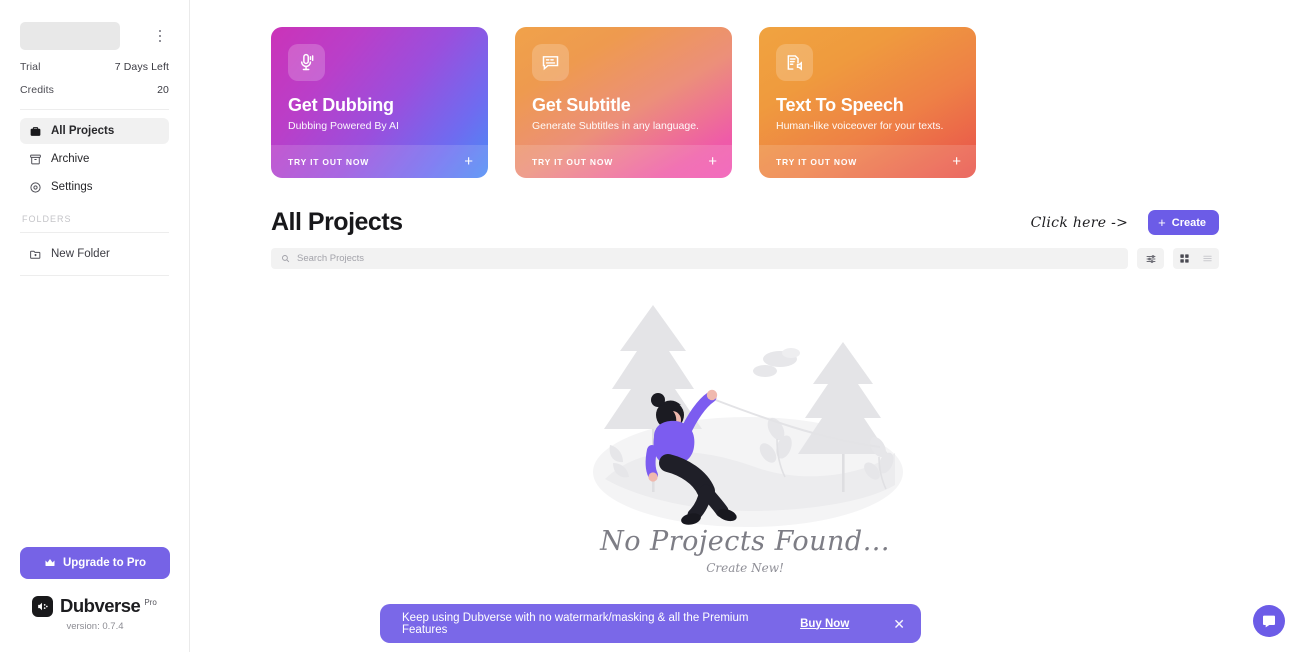 This screenshot has height=652, width=1300. I want to click on credits-row: Credits 20, so click(94, 90).